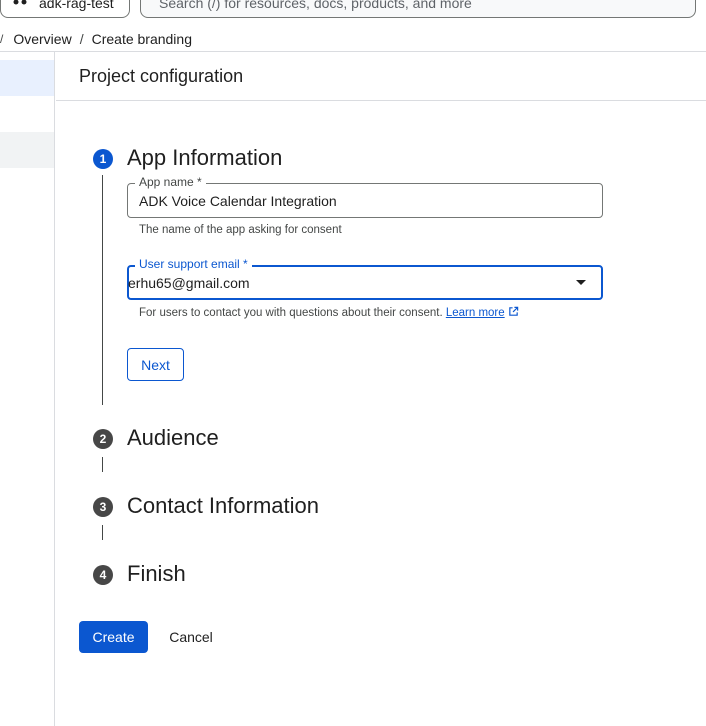  Describe the element at coordinates (581, 282) in the screenshot. I see `dropdown-arrow-icon` at that location.